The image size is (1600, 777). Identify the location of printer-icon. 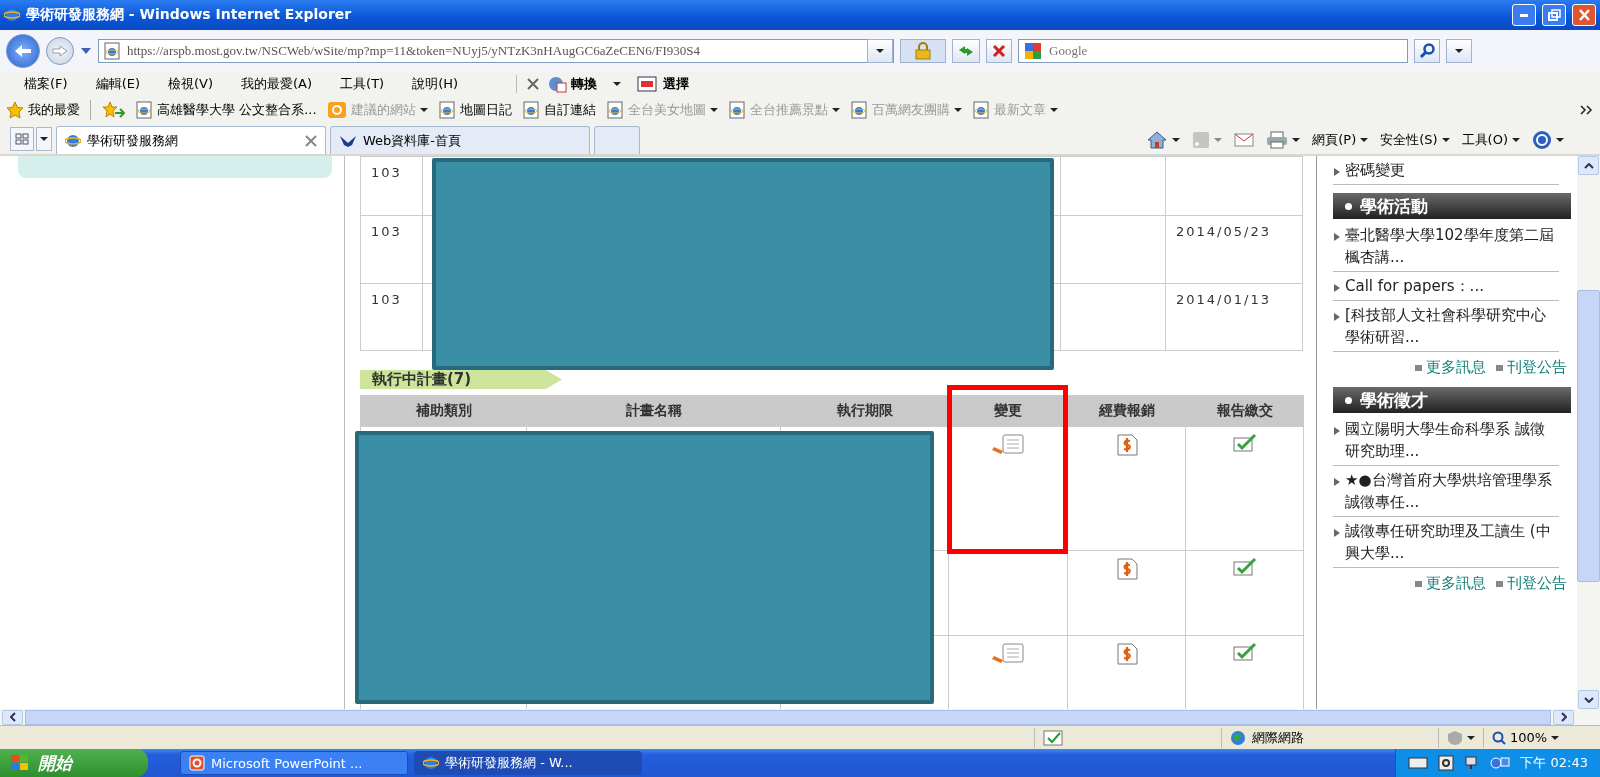
(1277, 140).